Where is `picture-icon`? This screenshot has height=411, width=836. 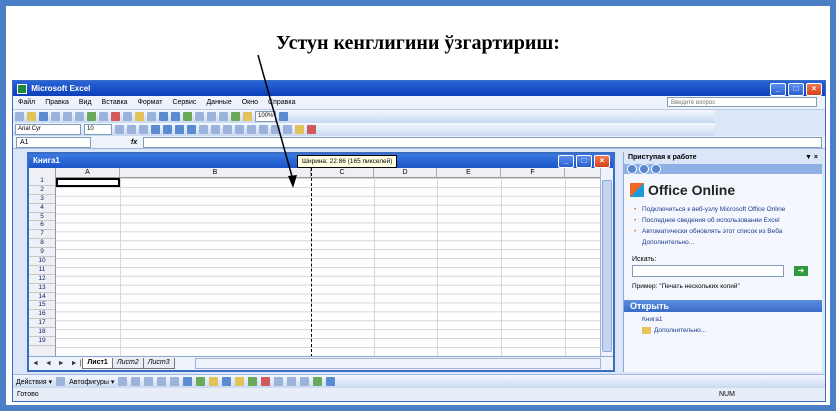 picture-icon is located at coordinates (227, 381).